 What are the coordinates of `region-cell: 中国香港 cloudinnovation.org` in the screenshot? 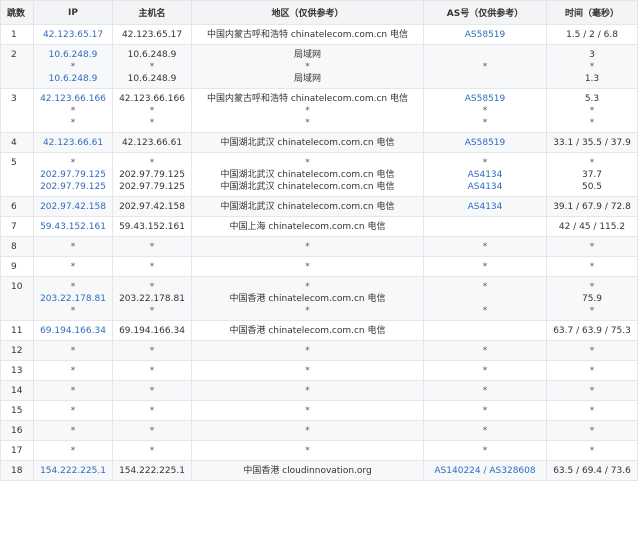 It's located at (307, 470).